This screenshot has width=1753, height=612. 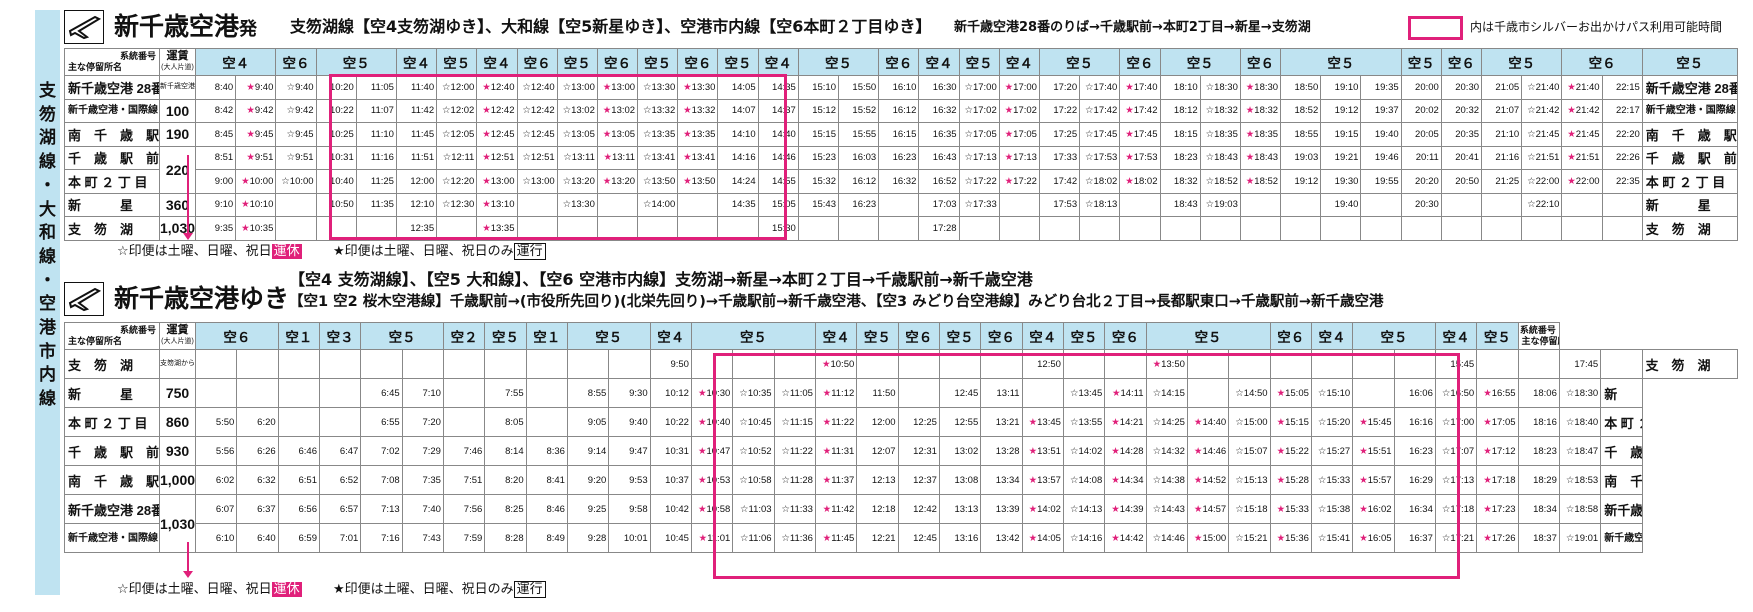 I want to click on departure-time: 12:55, so click(x=960, y=422).